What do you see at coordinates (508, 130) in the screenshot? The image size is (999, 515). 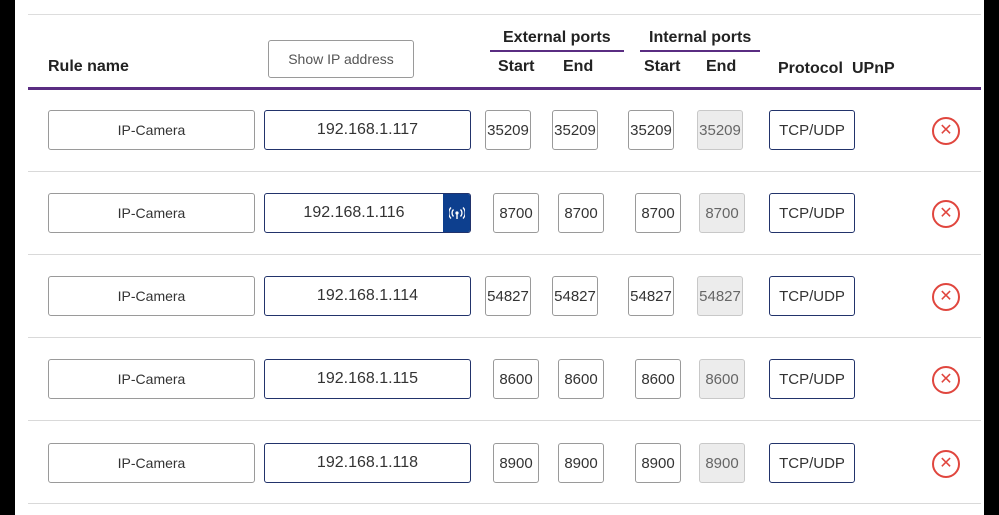 I see `external-start-port-input: 35209` at bounding box center [508, 130].